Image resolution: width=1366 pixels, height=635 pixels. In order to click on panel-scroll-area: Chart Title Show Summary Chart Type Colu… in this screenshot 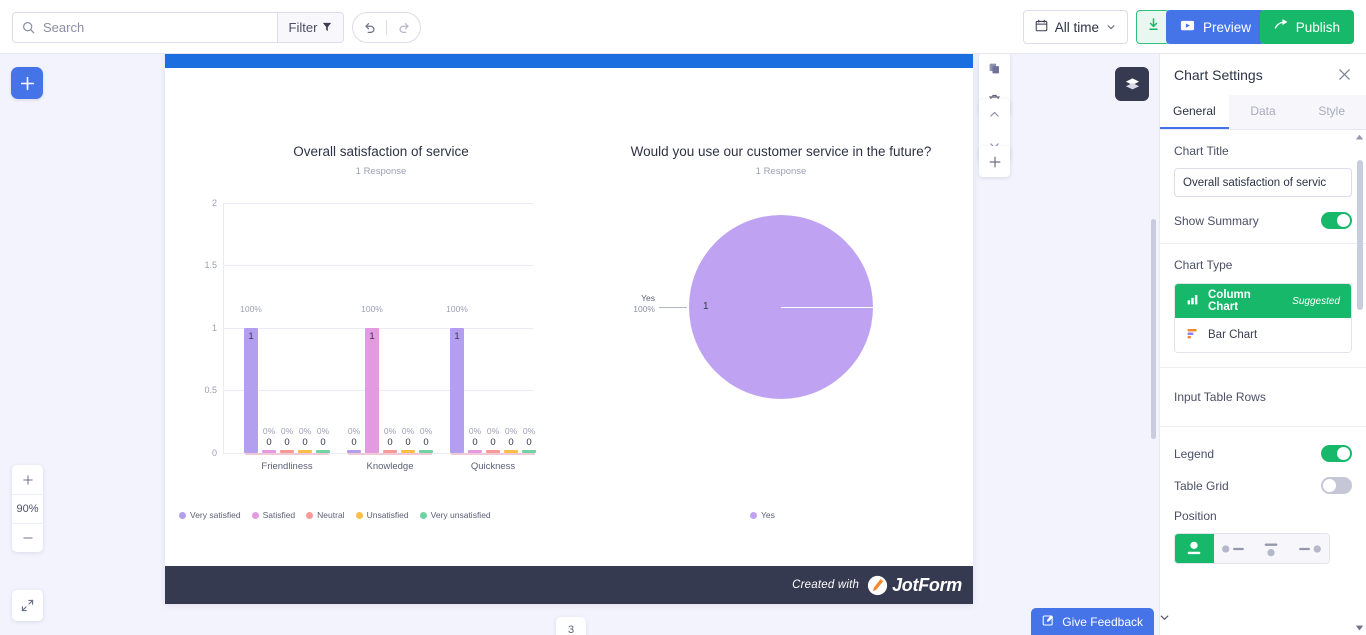, I will do `click(1263, 382)`.